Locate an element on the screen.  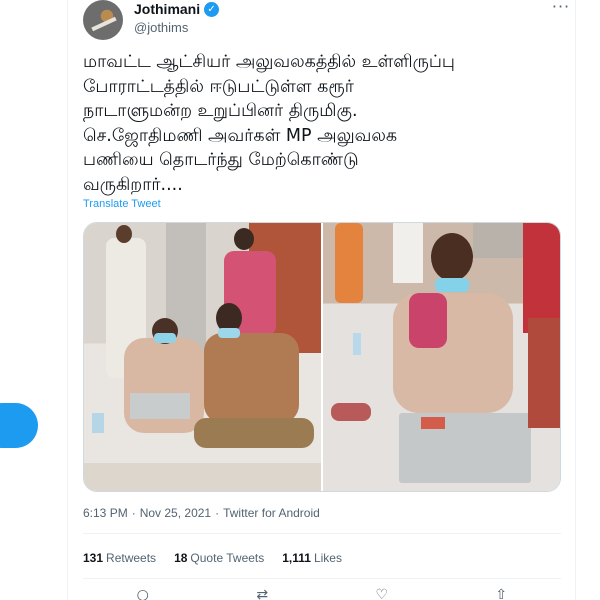
likes-label: Likes is located at coordinates (327, 558).